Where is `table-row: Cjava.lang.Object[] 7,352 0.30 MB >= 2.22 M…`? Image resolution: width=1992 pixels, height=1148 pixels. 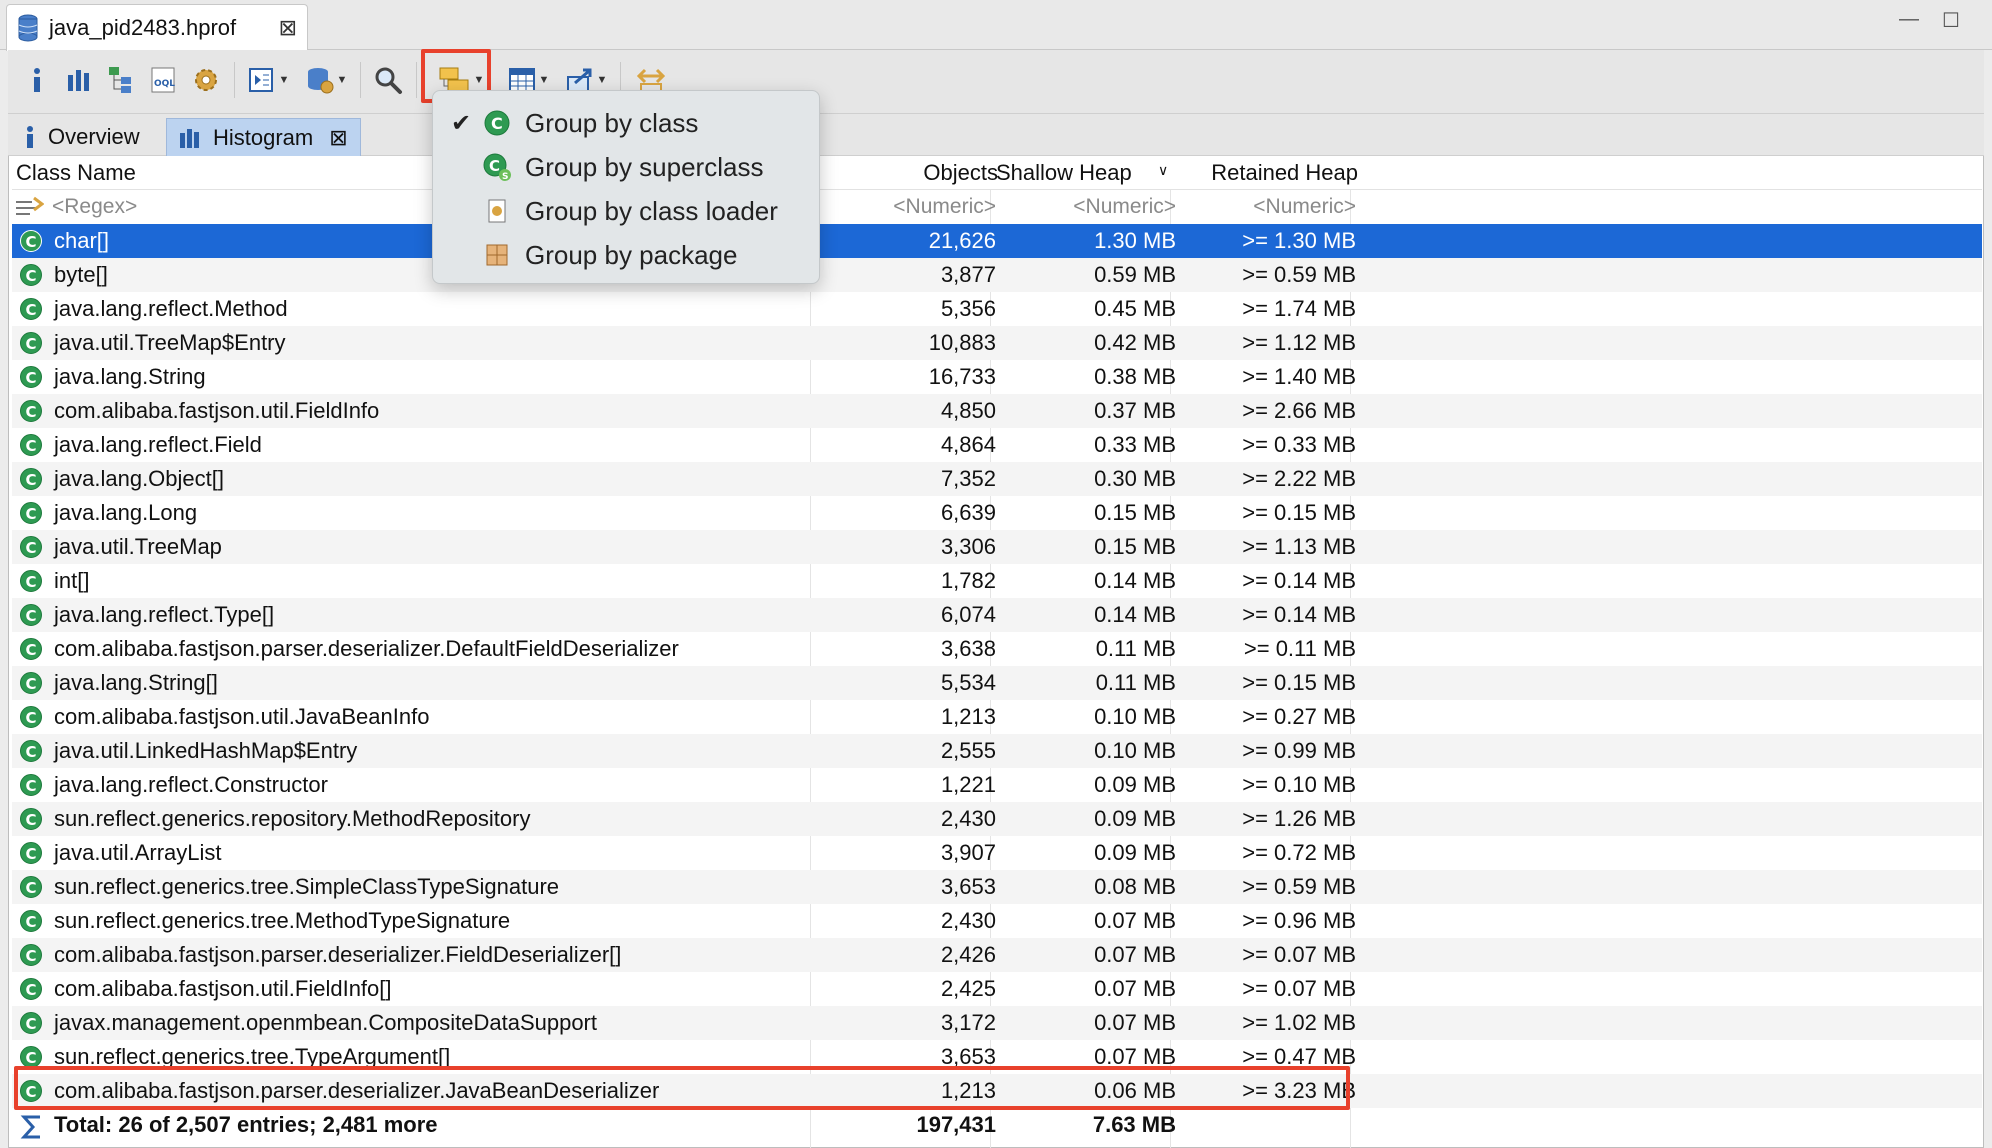
table-row: Cjava.lang.Object[] 7,352 0.30 MB >= 2.22 M… is located at coordinates (997, 479).